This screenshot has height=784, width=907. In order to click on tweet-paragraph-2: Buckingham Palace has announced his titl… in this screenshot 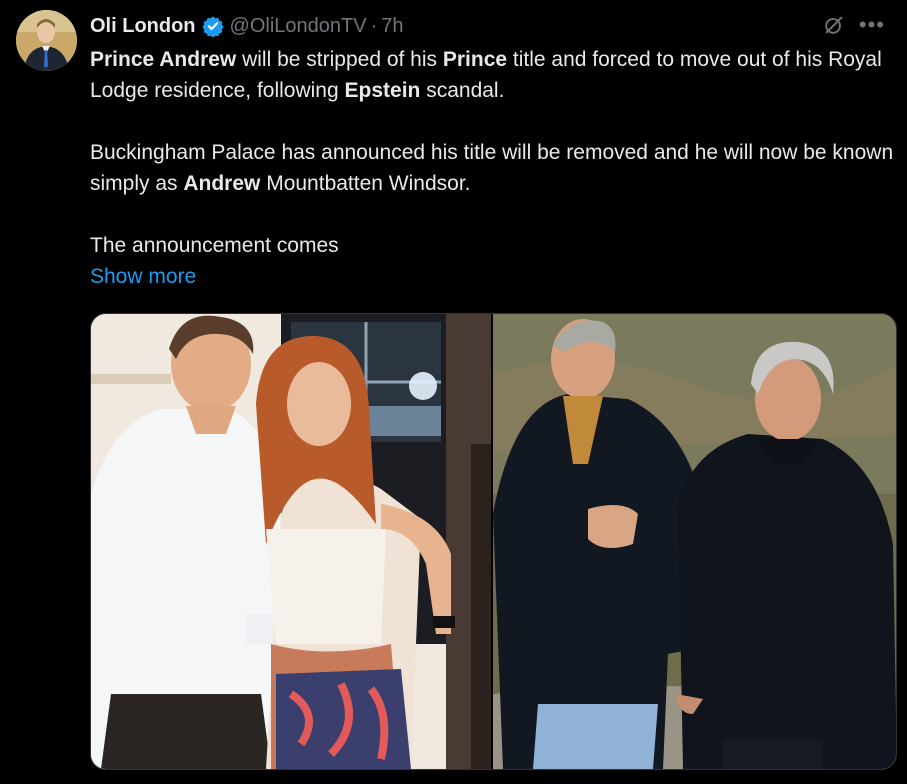, I will do `click(492, 168)`.